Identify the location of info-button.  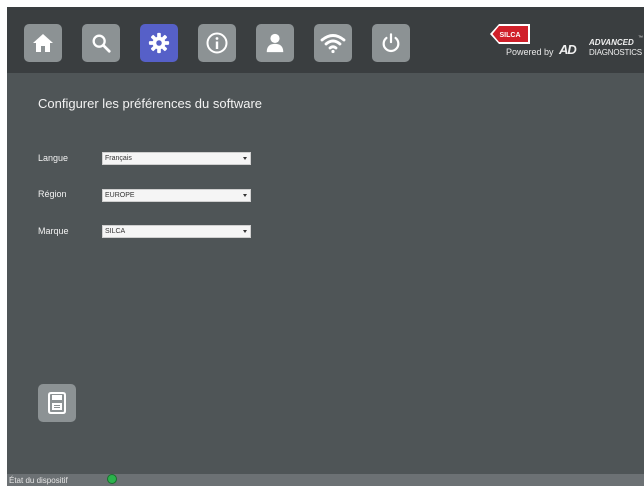
(217, 43).